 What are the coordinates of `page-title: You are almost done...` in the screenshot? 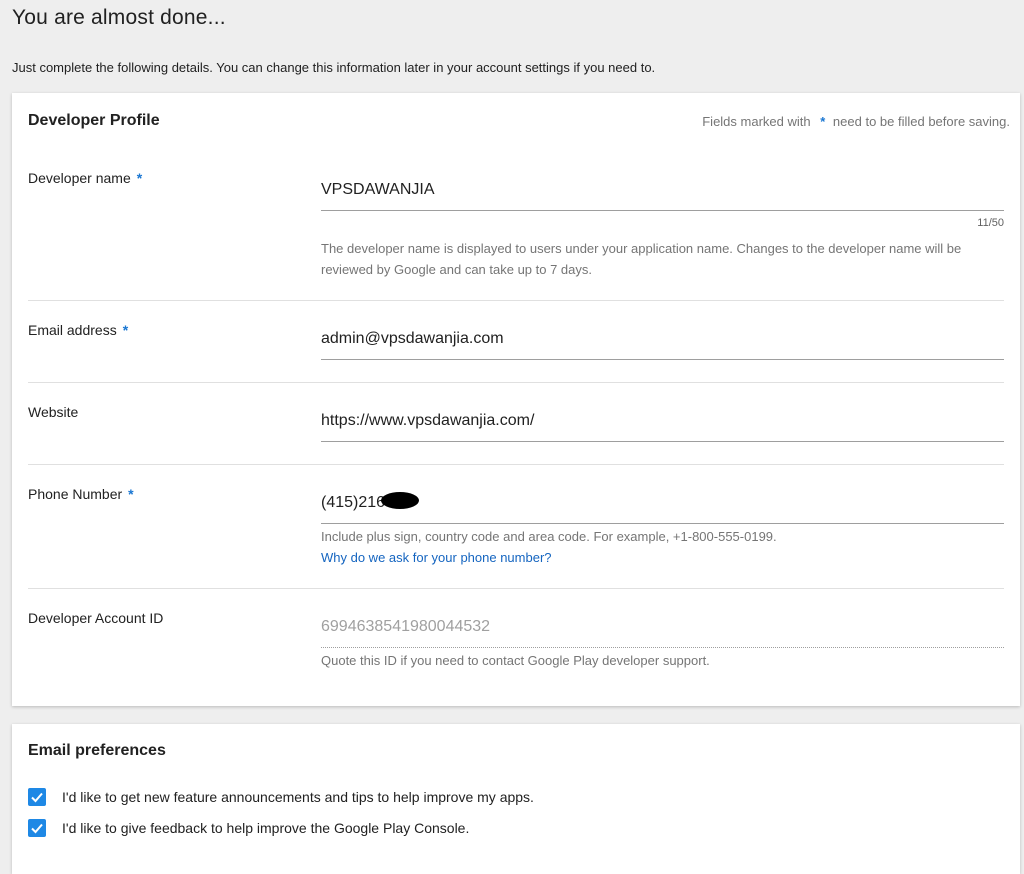 It's located at (119, 17).